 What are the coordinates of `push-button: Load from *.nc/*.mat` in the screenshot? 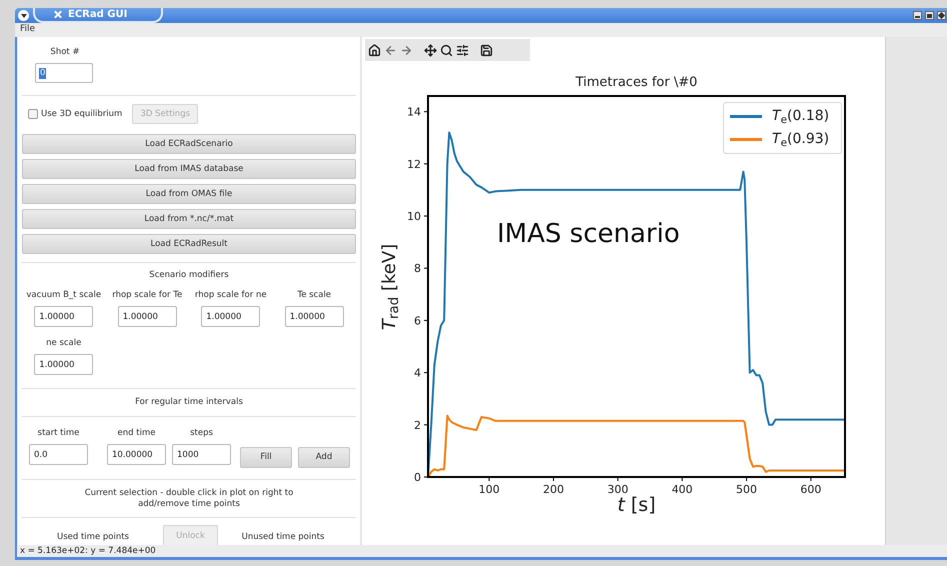 It's located at (189, 219).